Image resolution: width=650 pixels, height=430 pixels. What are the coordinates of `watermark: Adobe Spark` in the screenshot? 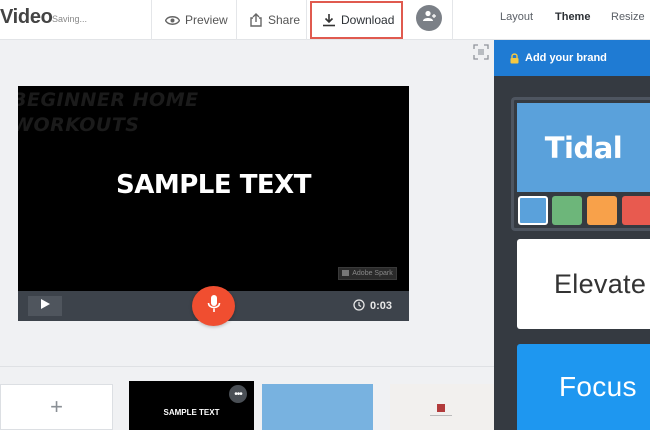 It's located at (367, 273).